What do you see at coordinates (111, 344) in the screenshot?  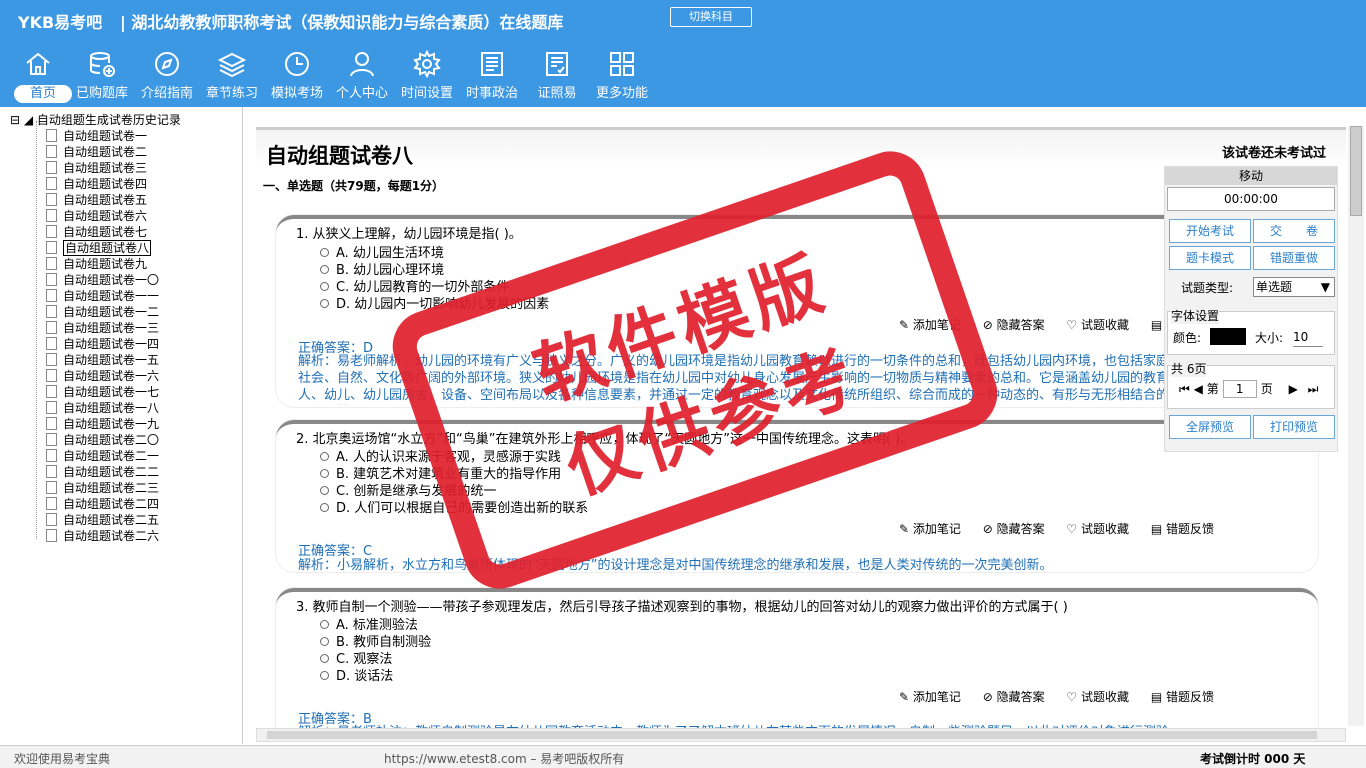 I see `tree-item-label: 自动组题试卷一四` at bounding box center [111, 344].